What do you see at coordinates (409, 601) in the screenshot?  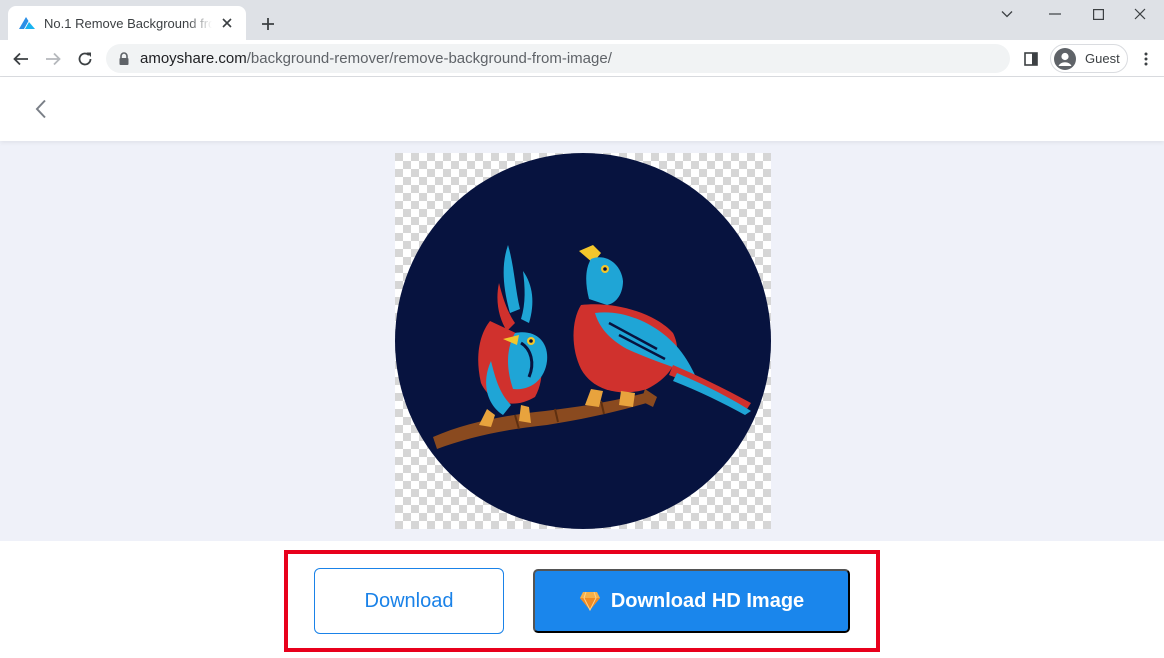 I see `download-button: Download` at bounding box center [409, 601].